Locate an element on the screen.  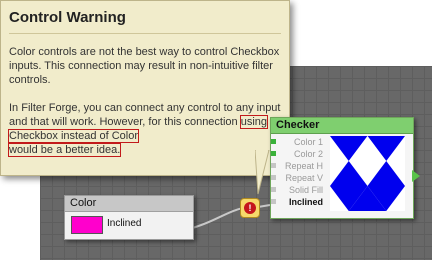
input-color-1: Color 1 is located at coordinates (299, 142).